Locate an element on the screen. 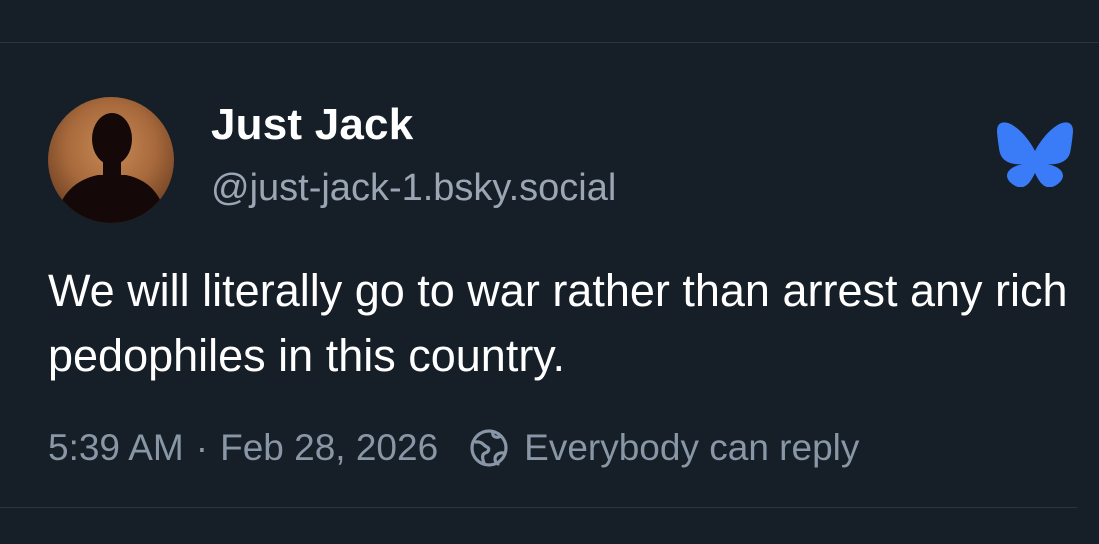 Image resolution: width=1099 pixels, height=544 pixels. silhouette-avatar-icon is located at coordinates (111, 168).